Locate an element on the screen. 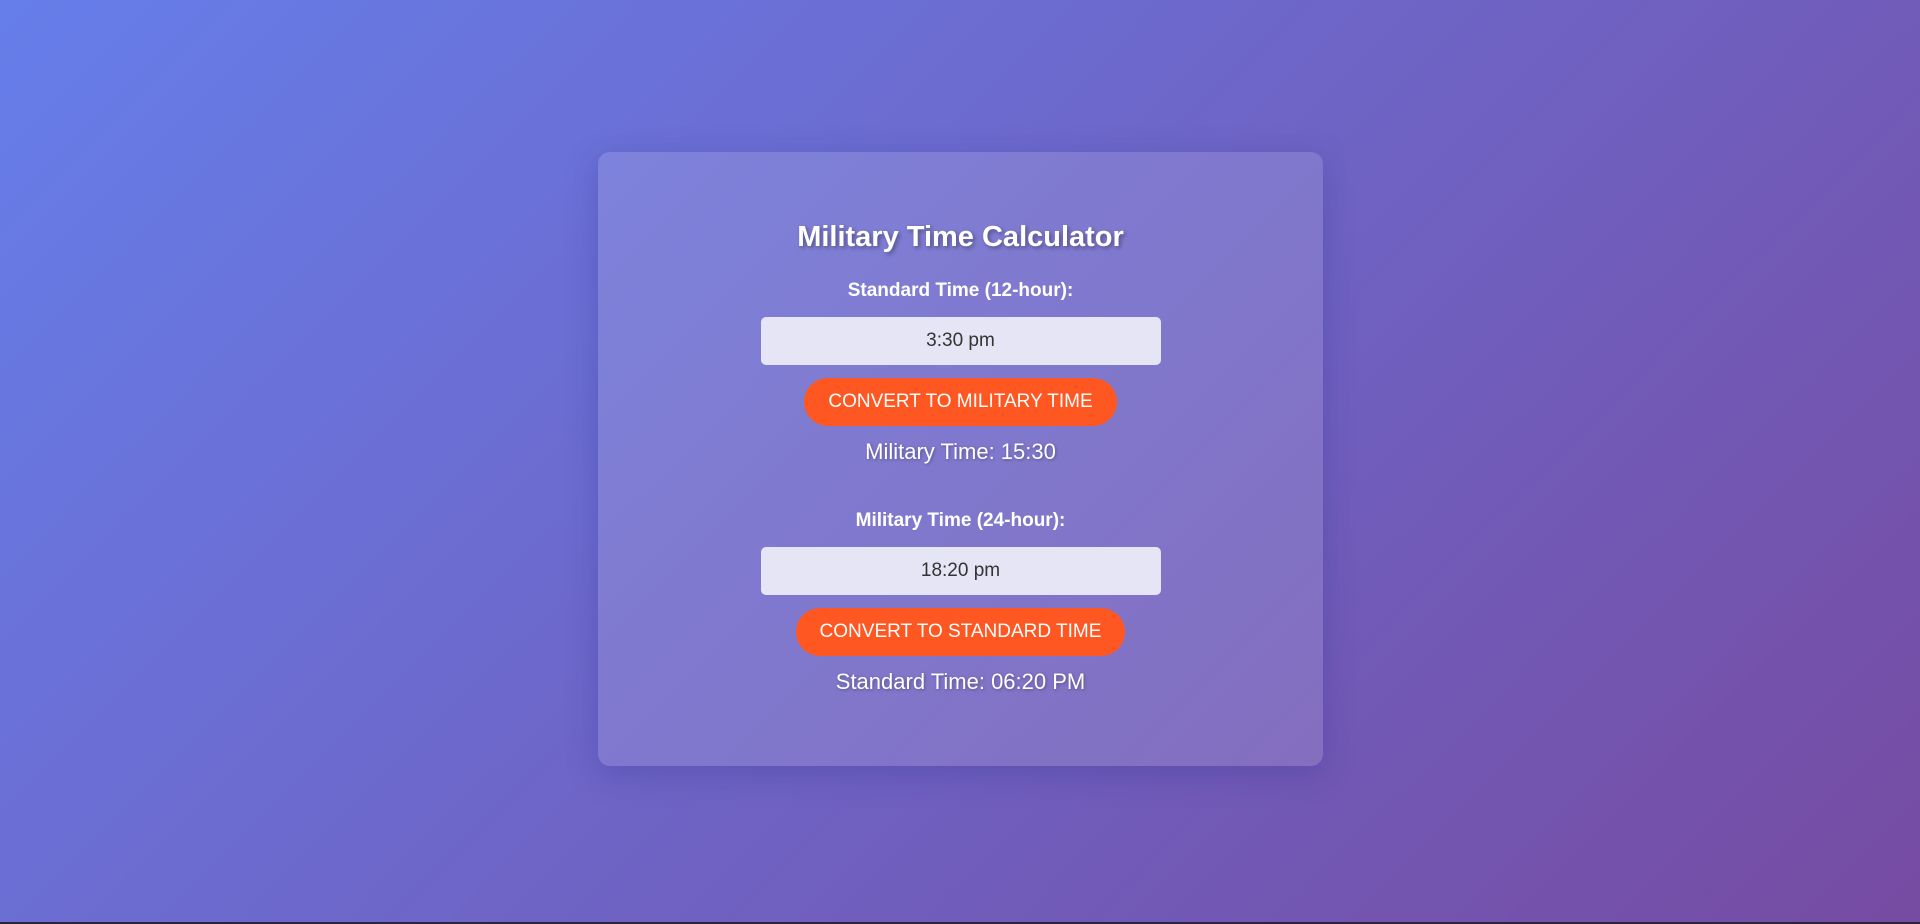 This screenshot has width=1920, height=924. standard-time-label: Standard Time (12-hour): is located at coordinates (960, 290).